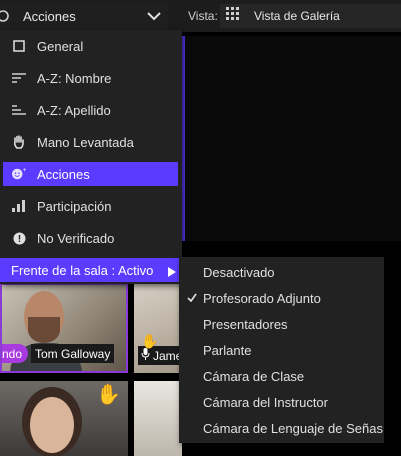 The image size is (401, 456). Describe the element at coordinates (192, 298) in the screenshot. I see `checkmark-icon` at that location.